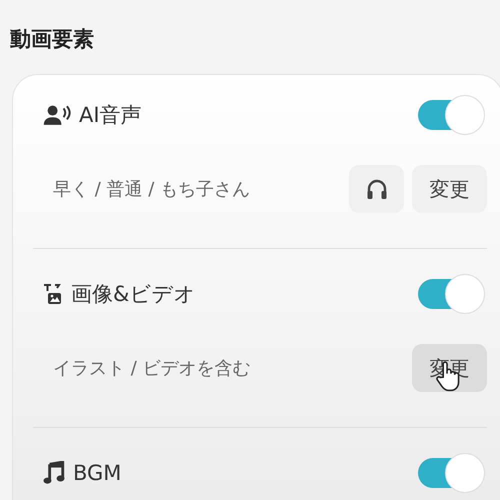 This screenshot has height=500, width=500. What do you see at coordinates (111, 115) in the screenshot?
I see `item-title: AI音声` at bounding box center [111, 115].